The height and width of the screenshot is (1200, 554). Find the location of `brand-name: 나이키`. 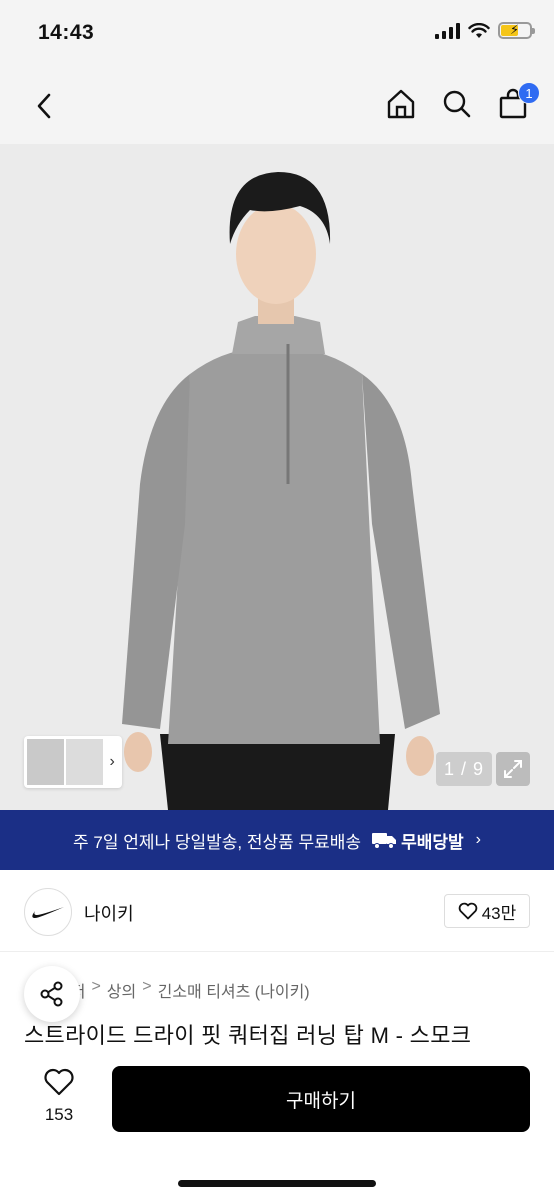

brand-name: 나이키 is located at coordinates (109, 913).